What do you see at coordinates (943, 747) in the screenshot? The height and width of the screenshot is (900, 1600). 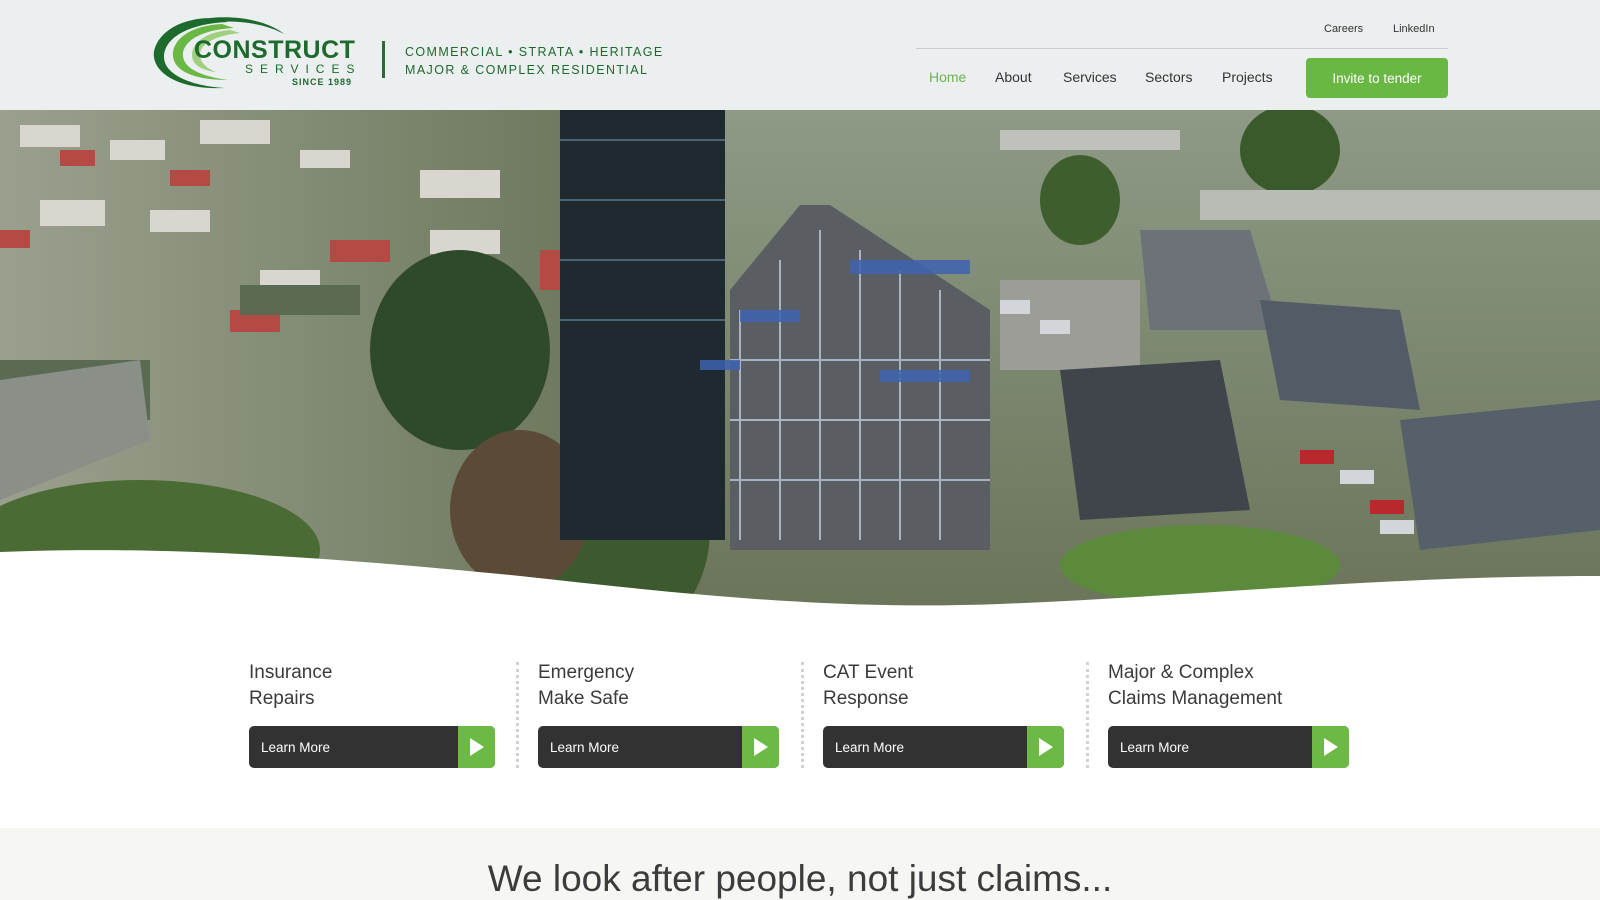 I see `cat-event-response-learn-more-button: Learn More` at bounding box center [943, 747].